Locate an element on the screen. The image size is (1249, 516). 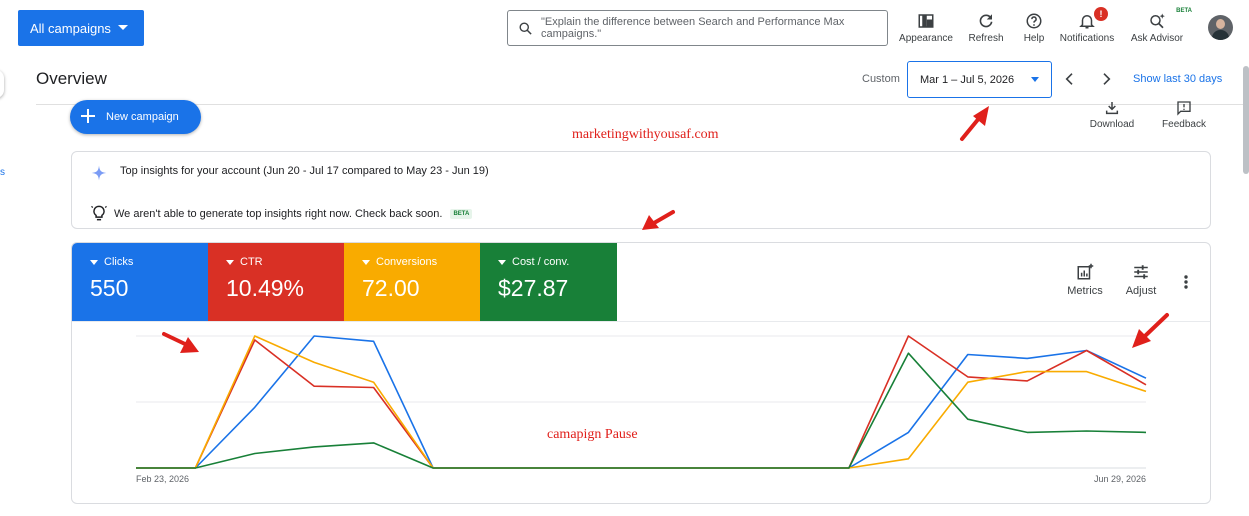
page-title: Overview is located at coordinates (71, 78).